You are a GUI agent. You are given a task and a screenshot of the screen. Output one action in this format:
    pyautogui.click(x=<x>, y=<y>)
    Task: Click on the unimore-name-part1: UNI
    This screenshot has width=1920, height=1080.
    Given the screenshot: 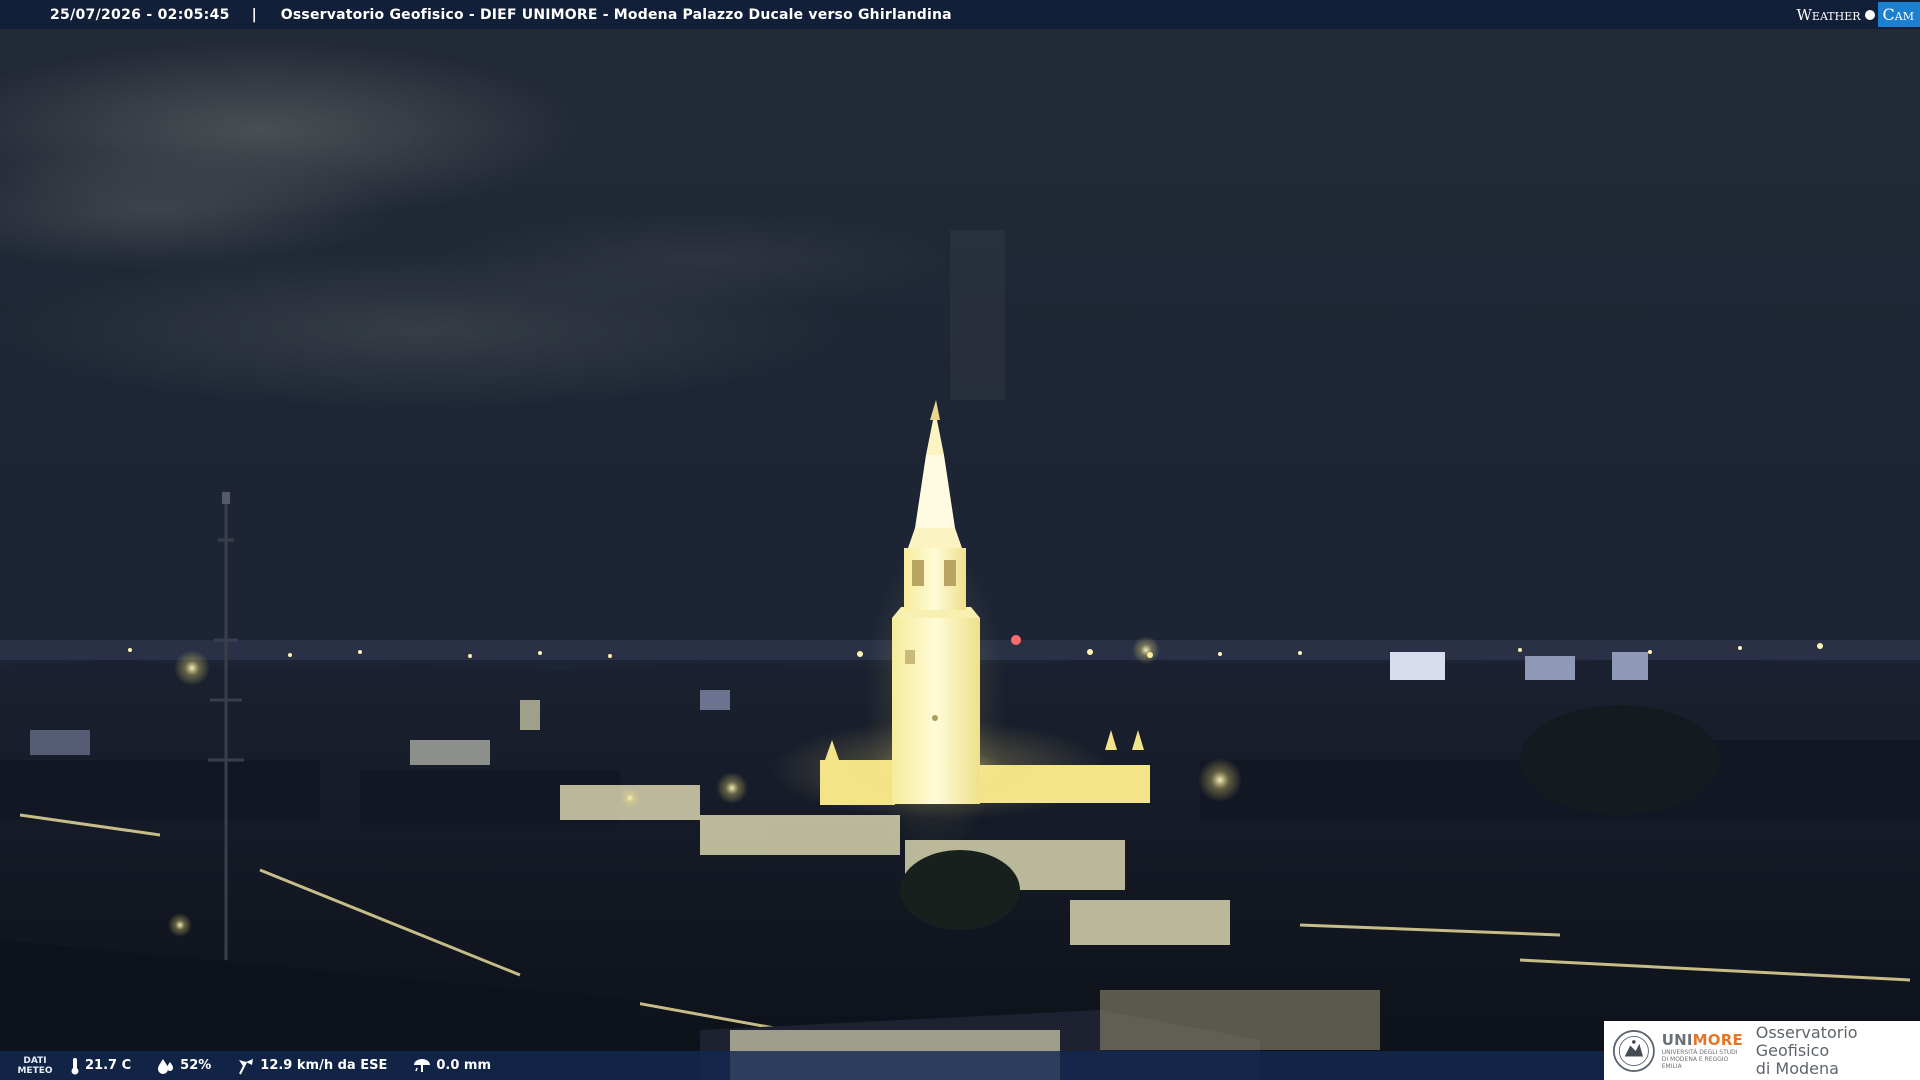 What is the action you would take?
    pyautogui.click(x=1677, y=1040)
    